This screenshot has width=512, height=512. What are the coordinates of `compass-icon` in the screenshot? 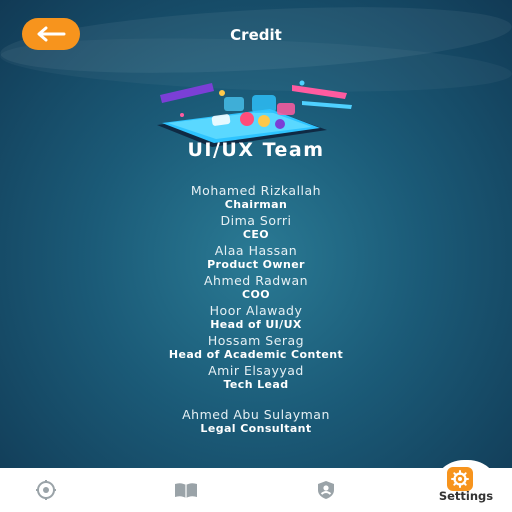 It's located at (46, 490).